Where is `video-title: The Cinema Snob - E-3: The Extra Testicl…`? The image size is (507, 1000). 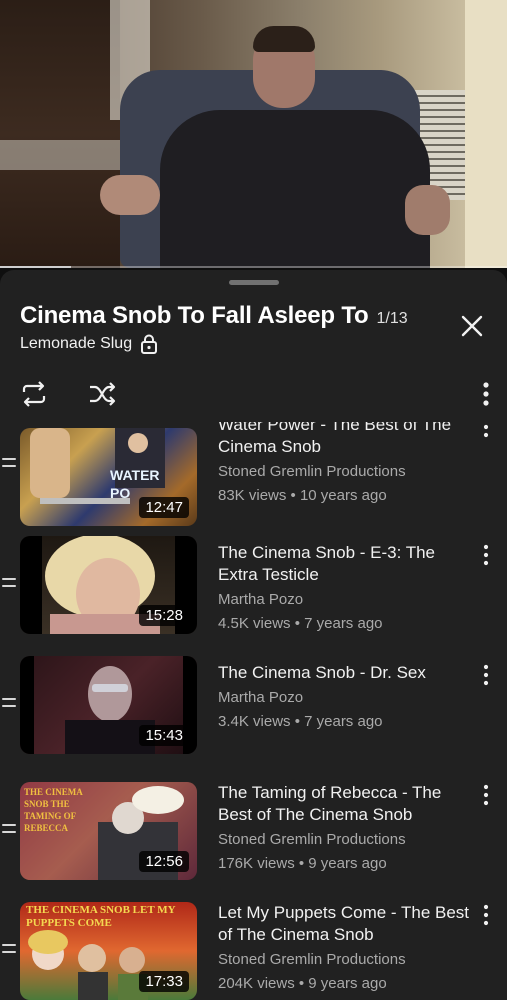
video-title: The Cinema Snob - E-3: The Extra Testicl… is located at coordinates (345, 564).